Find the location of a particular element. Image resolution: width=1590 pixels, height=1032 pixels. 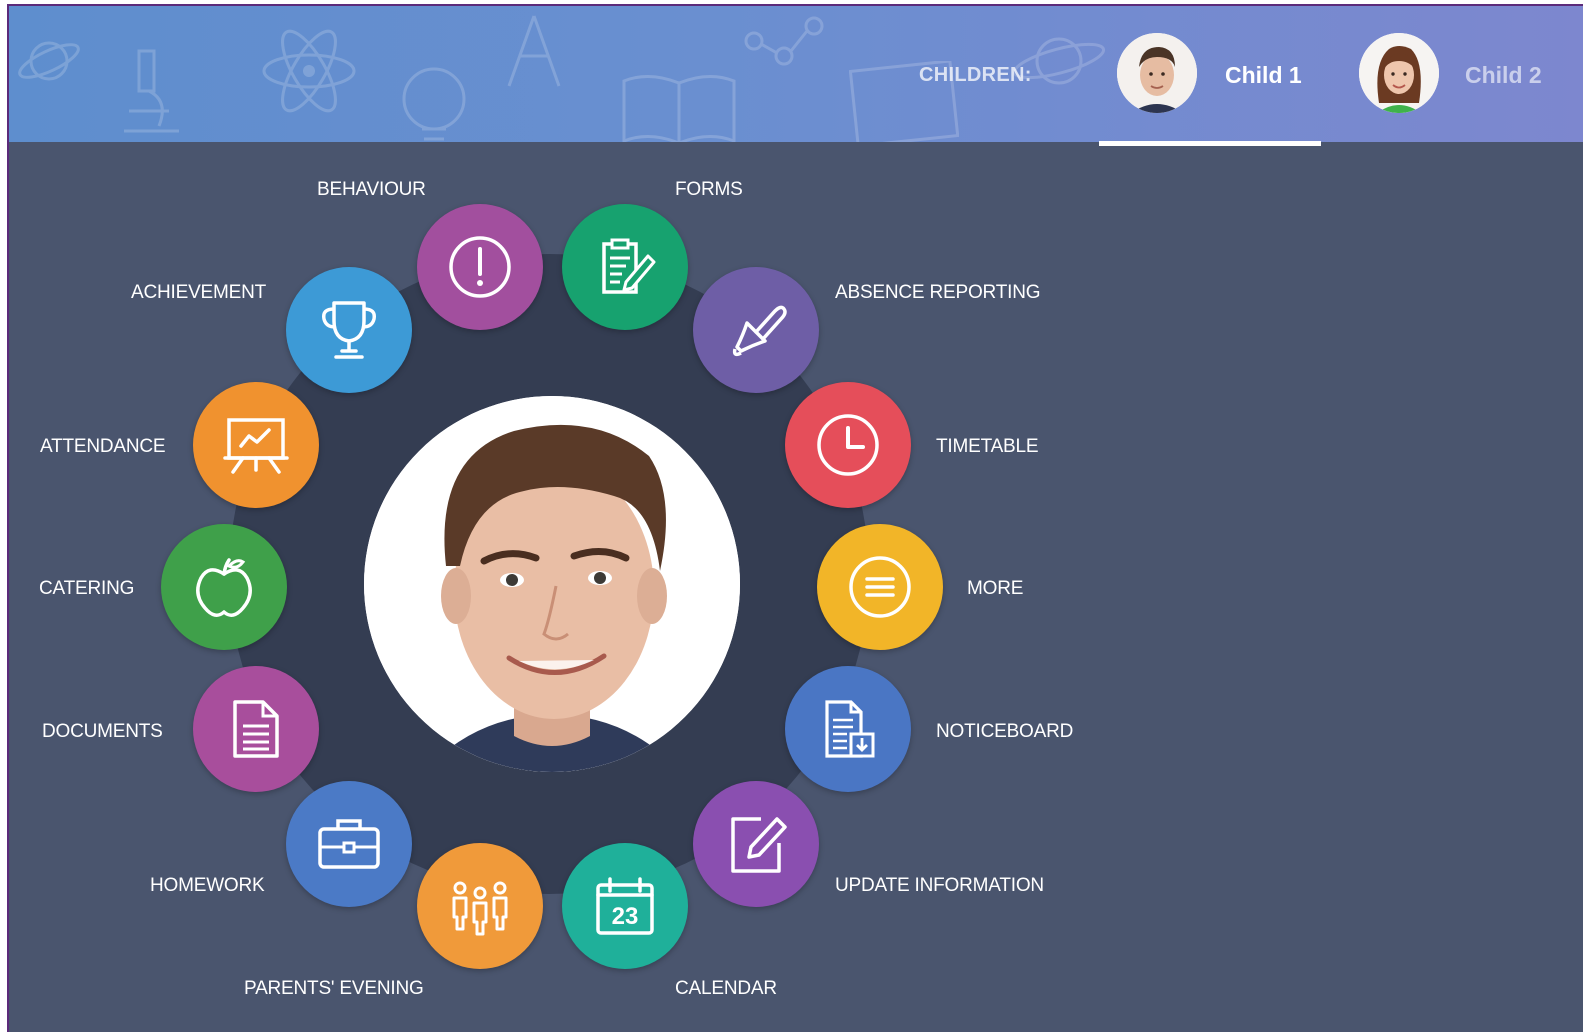

bell-icon is located at coordinates (759, 331).